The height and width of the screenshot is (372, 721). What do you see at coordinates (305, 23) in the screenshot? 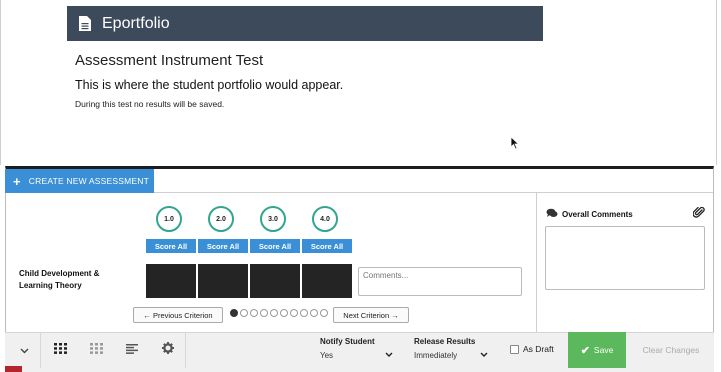
I see `eportfolio-header: Eportfolio` at bounding box center [305, 23].